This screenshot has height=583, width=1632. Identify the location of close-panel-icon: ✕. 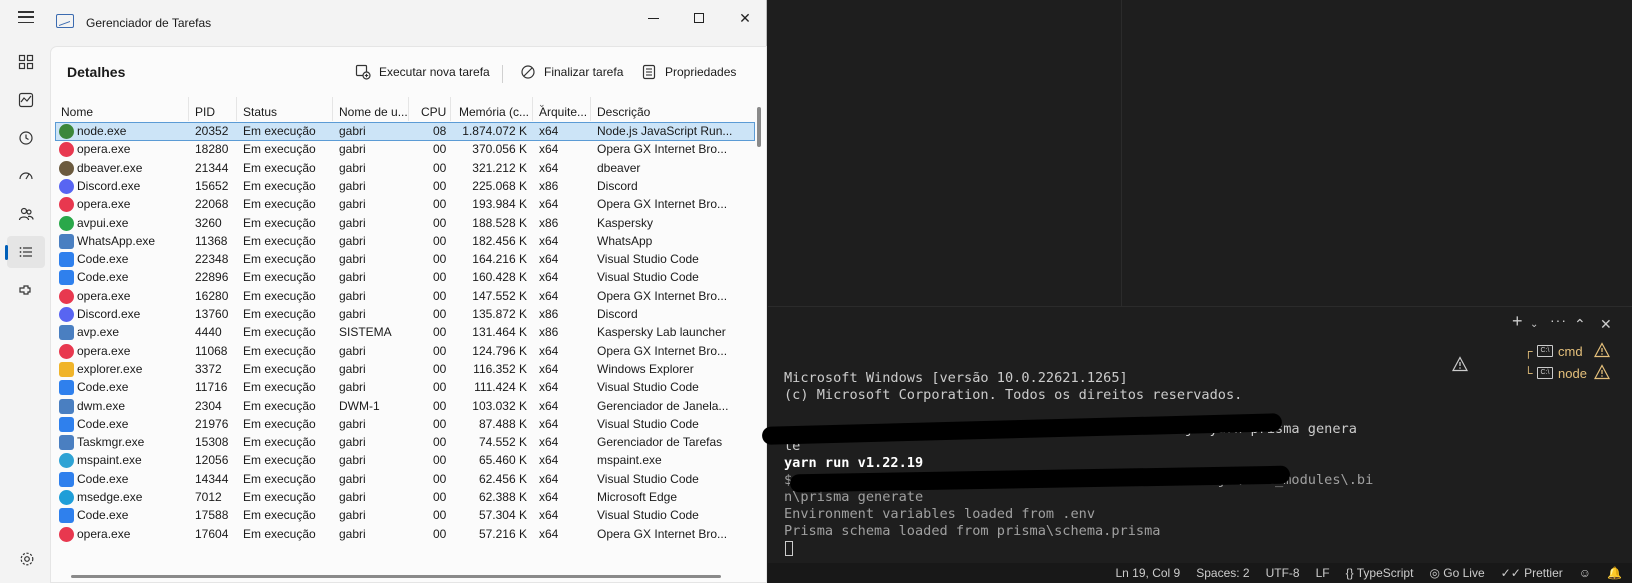
(1606, 324).